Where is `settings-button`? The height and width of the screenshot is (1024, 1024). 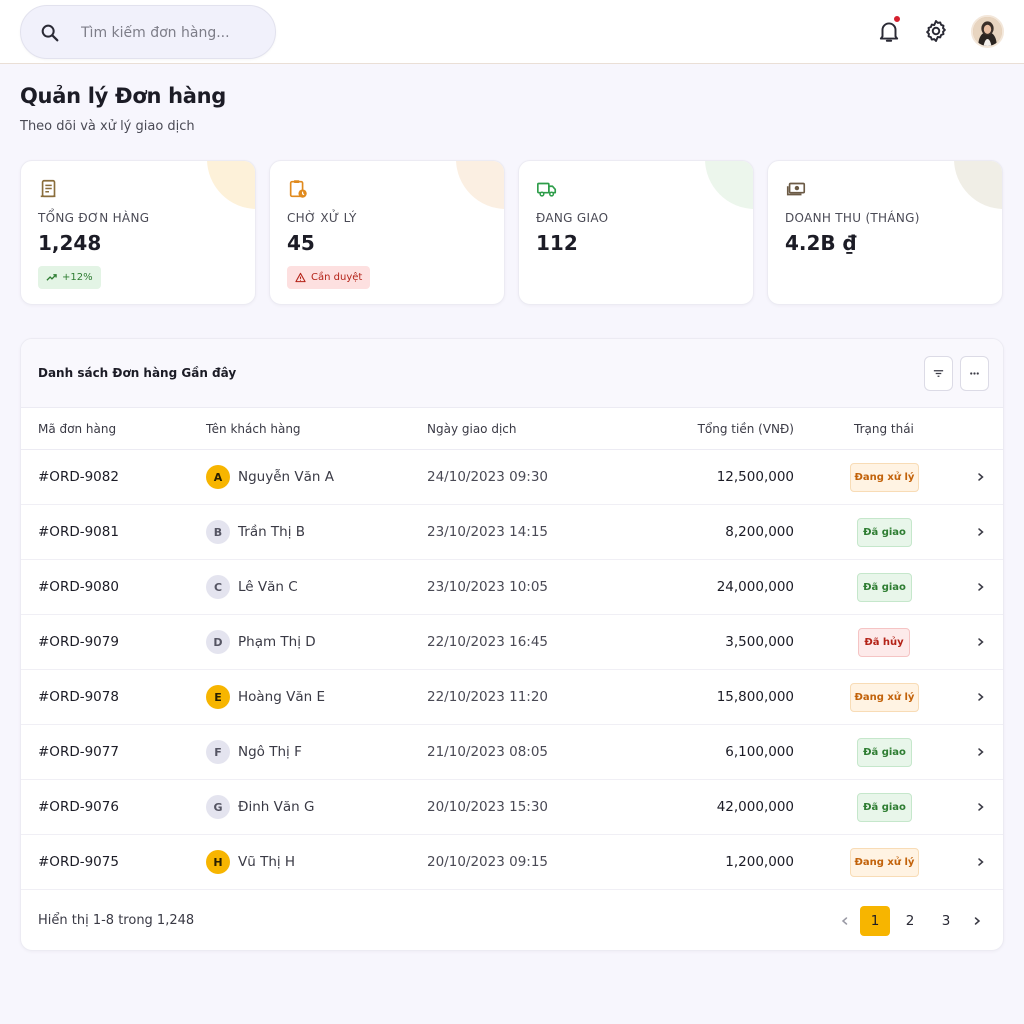
settings-button is located at coordinates (936, 31).